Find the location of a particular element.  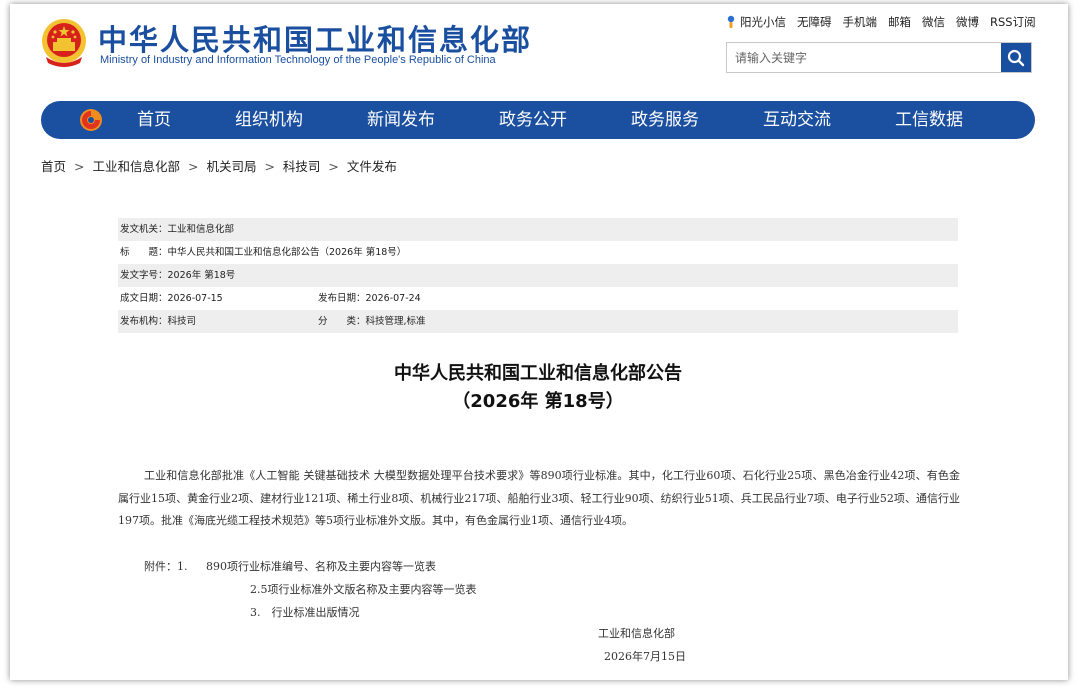

meta-category: 科技管理,标准 is located at coordinates (395, 321).